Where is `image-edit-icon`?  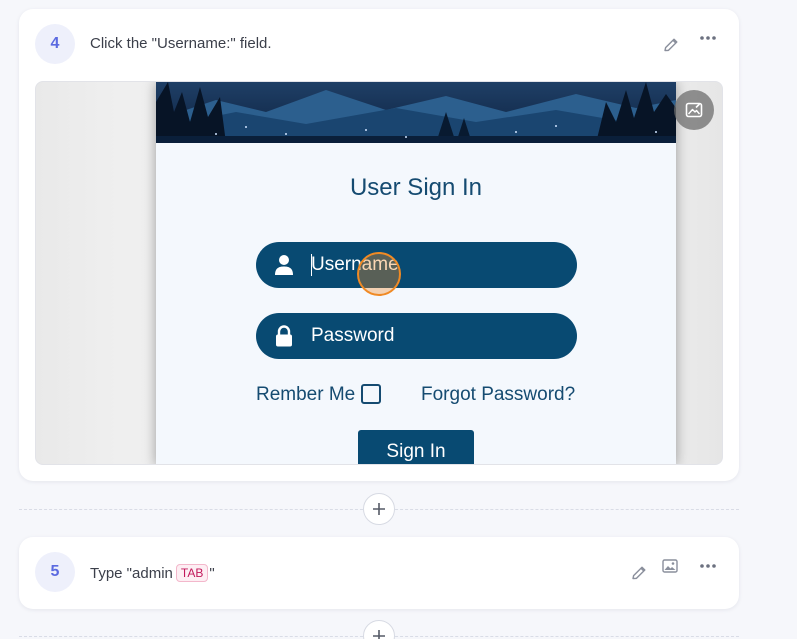 image-edit-icon is located at coordinates (694, 110).